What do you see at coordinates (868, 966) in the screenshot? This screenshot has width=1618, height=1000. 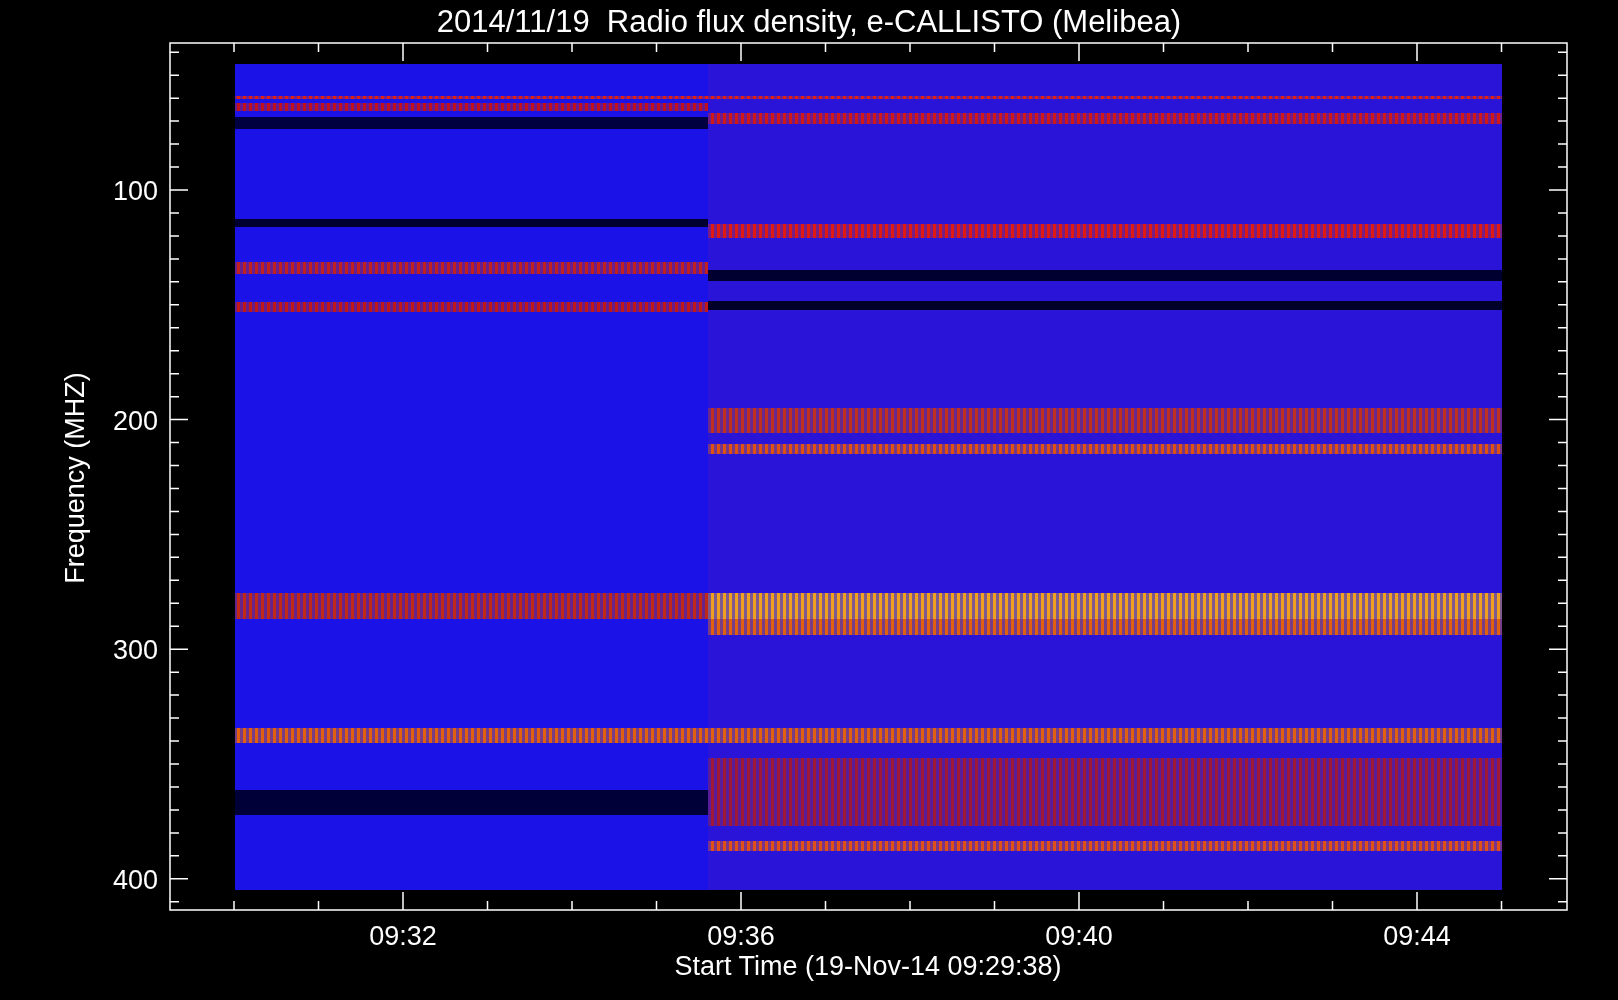 I see `axis-title: Start Time (19-Nov-14 09:29:38)` at bounding box center [868, 966].